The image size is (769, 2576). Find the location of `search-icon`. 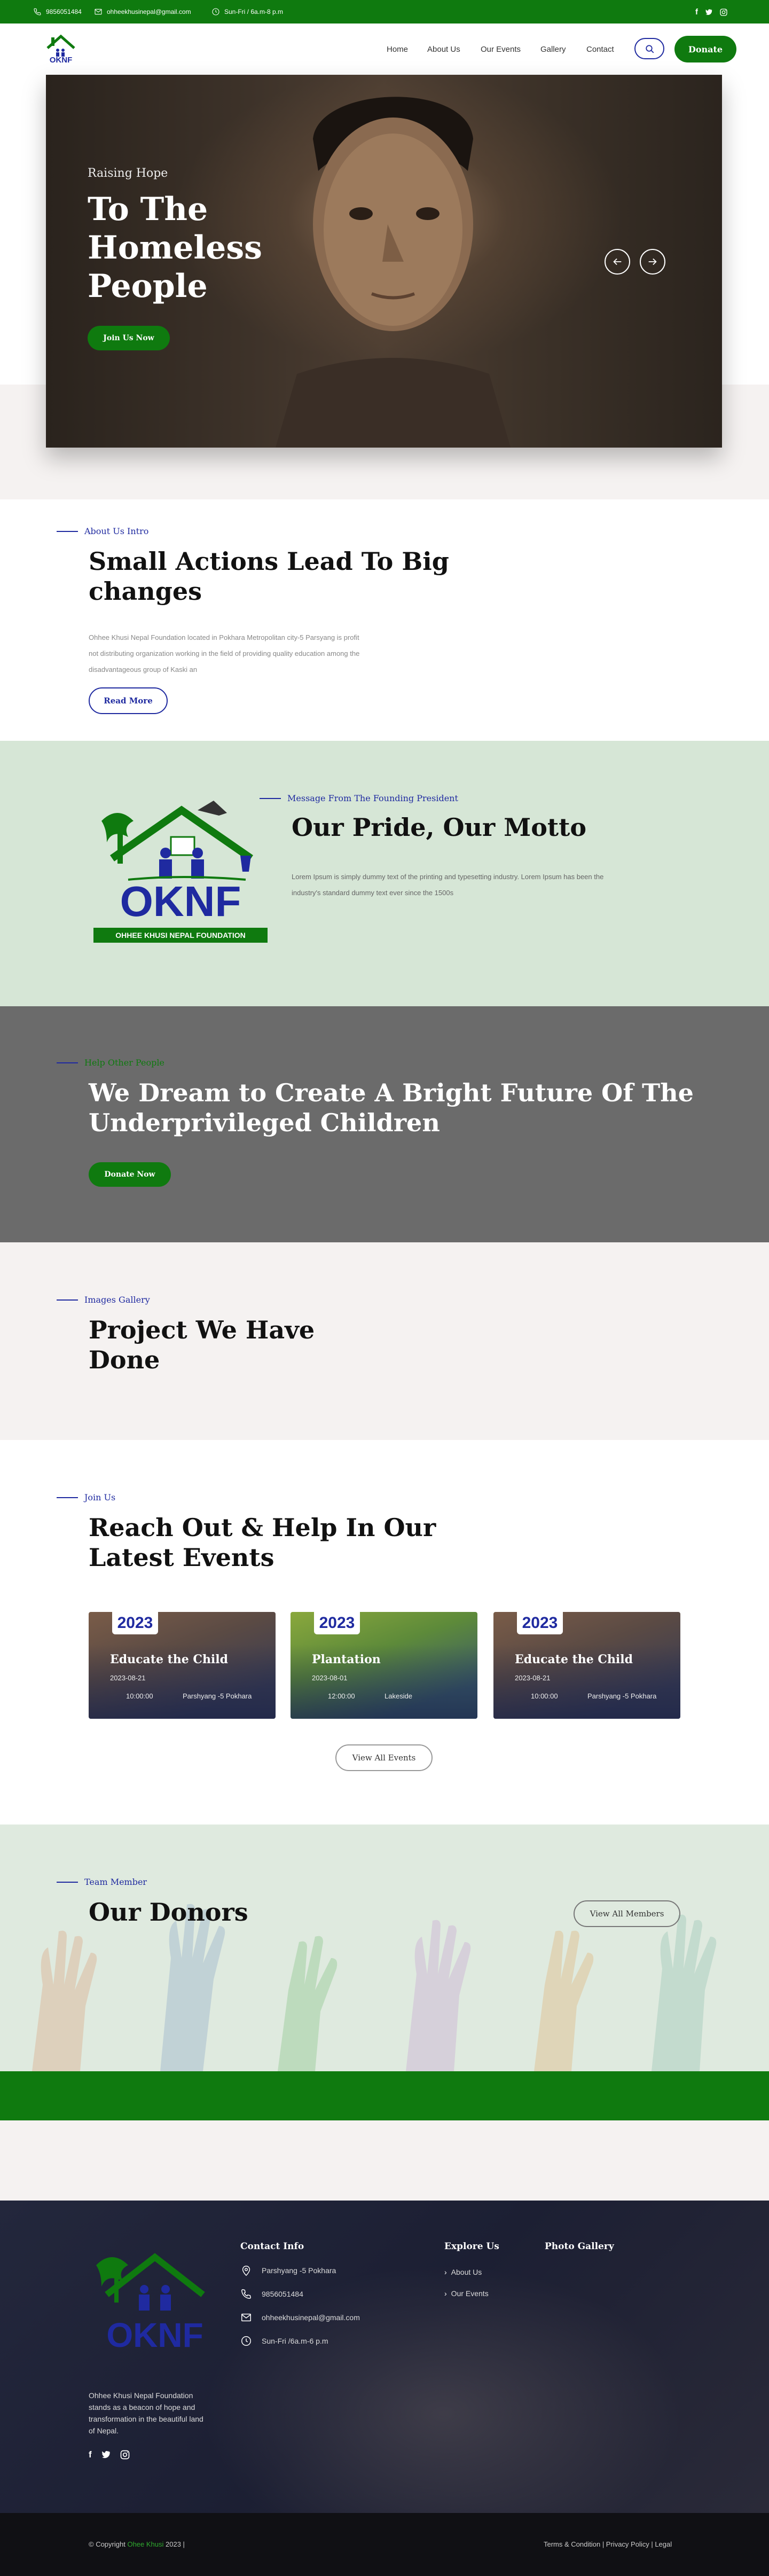

search-icon is located at coordinates (650, 49).